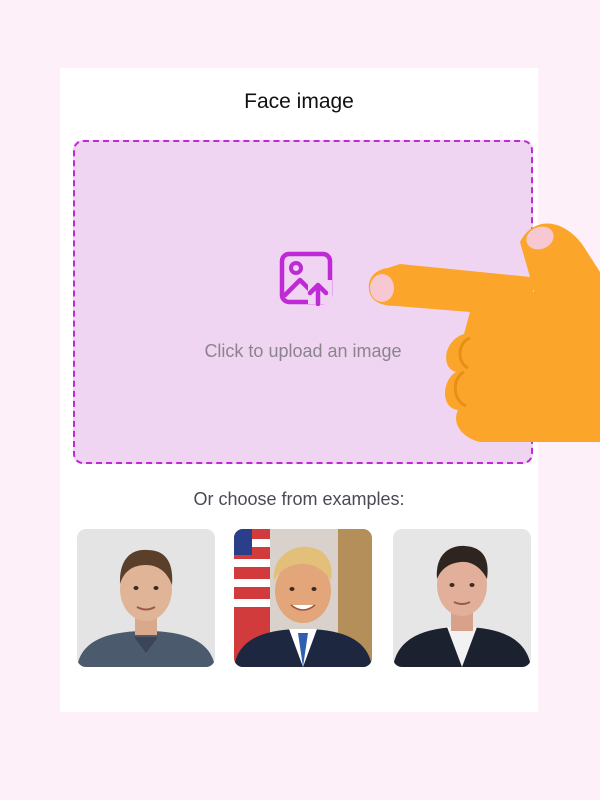 This screenshot has width=600, height=800. I want to click on image-upload-icon, so click(306, 278).